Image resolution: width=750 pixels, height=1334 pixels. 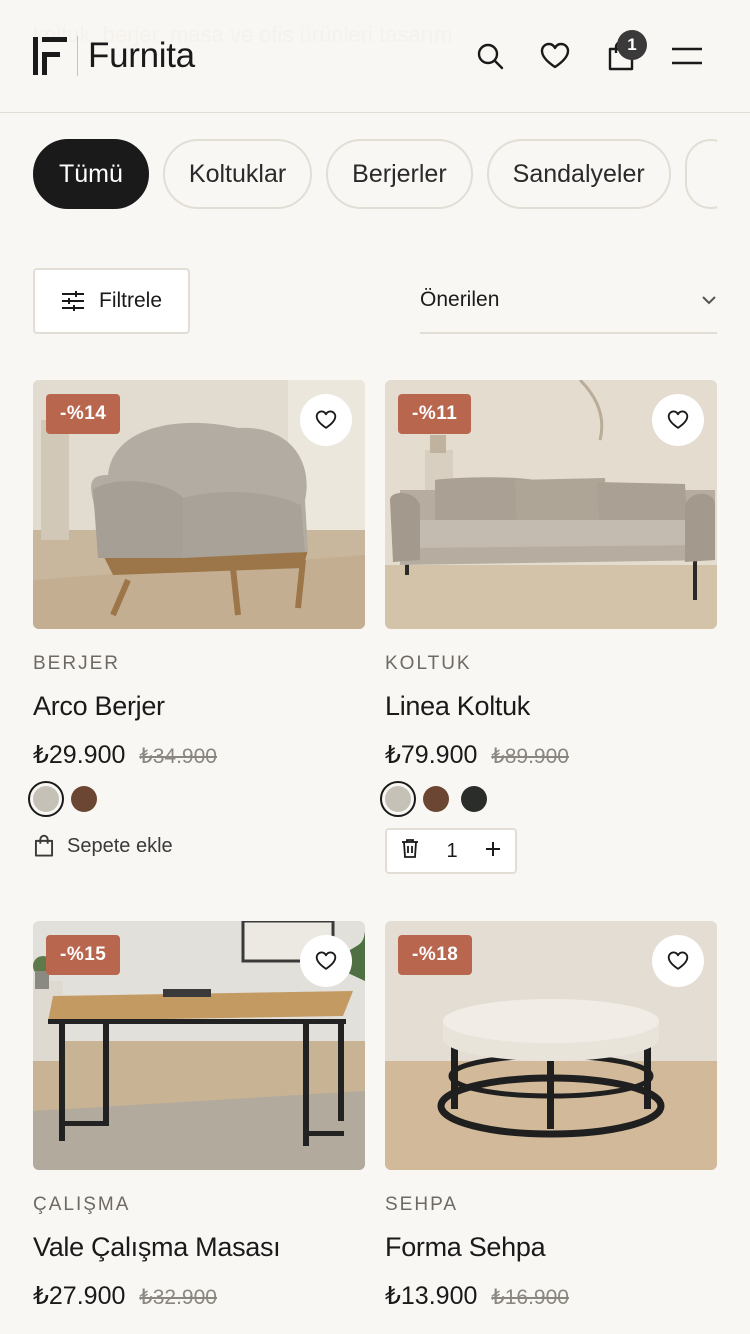 I want to click on cart-count-badge: 1, so click(x=632, y=45).